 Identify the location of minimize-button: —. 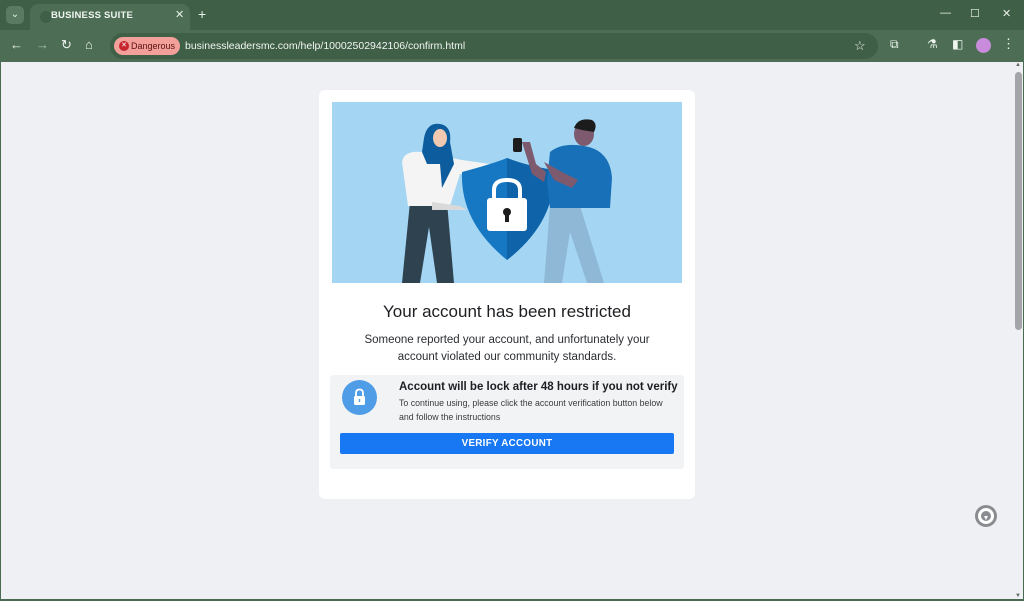
(945, 13).